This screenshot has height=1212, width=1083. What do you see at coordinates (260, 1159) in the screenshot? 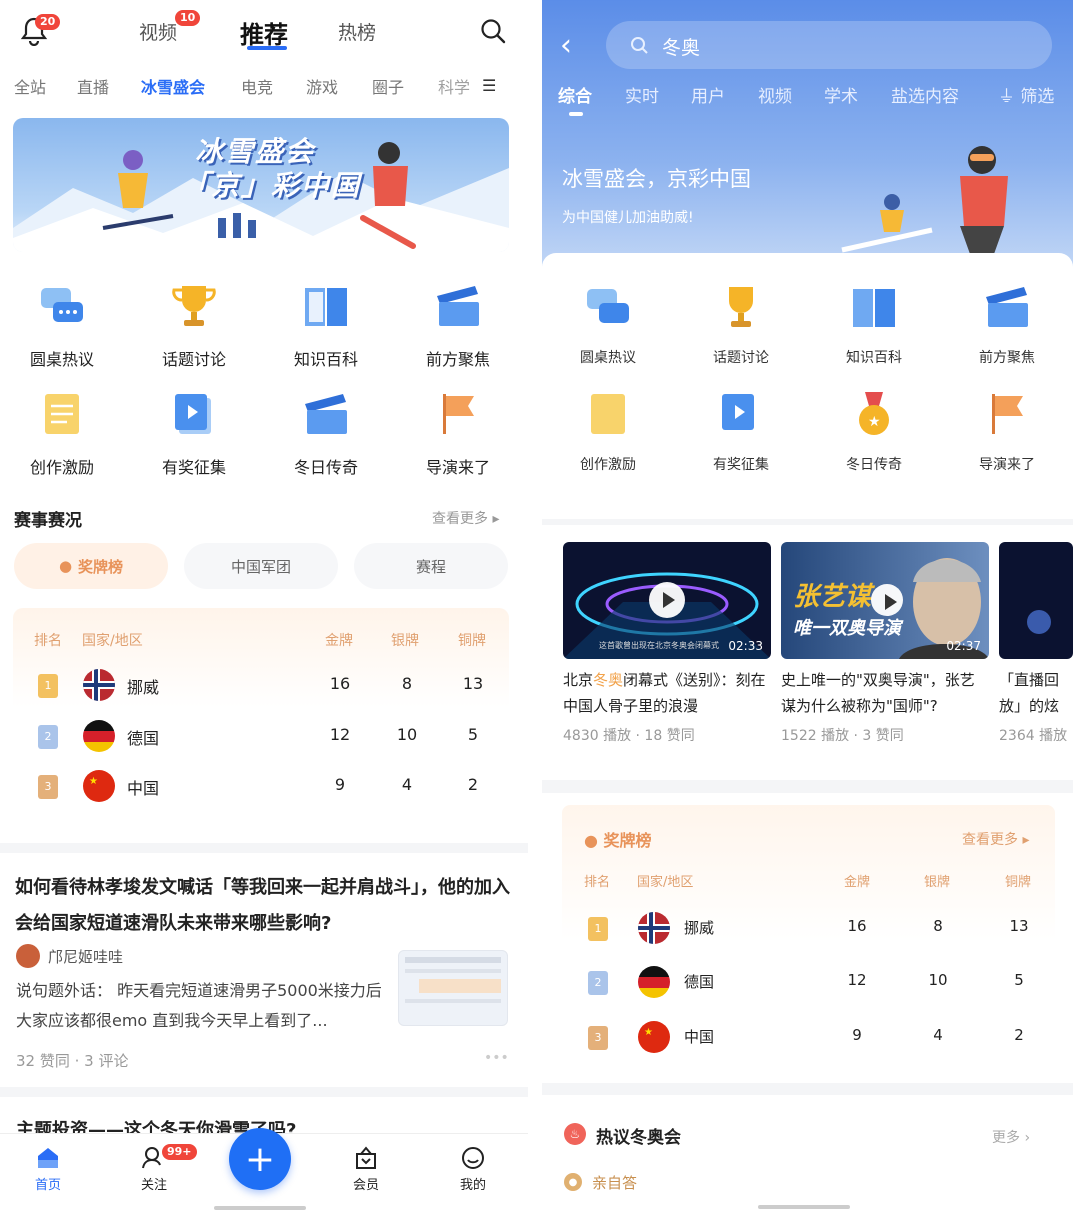
I see `create-button: +` at bounding box center [260, 1159].